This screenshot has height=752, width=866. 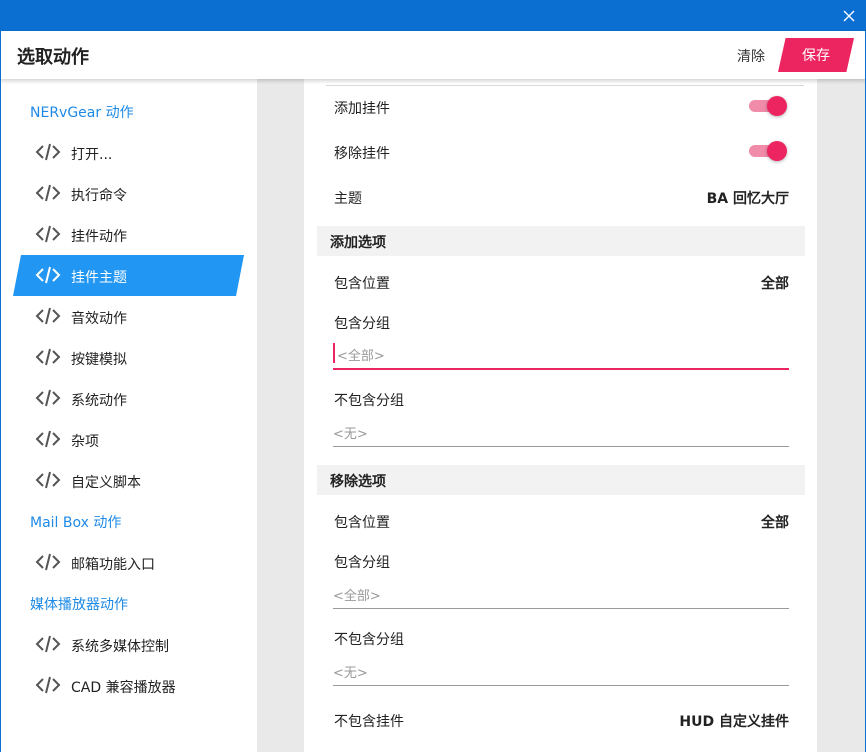 What do you see at coordinates (816, 55) in the screenshot?
I see `save-button: 保存` at bounding box center [816, 55].